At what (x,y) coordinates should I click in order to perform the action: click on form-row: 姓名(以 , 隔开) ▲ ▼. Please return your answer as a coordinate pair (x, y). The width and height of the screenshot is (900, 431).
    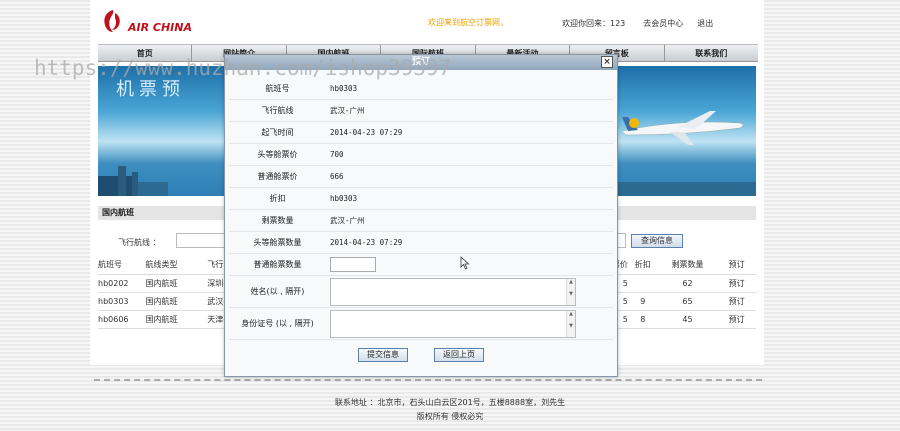
    Looking at the image, I should click on (421, 292).